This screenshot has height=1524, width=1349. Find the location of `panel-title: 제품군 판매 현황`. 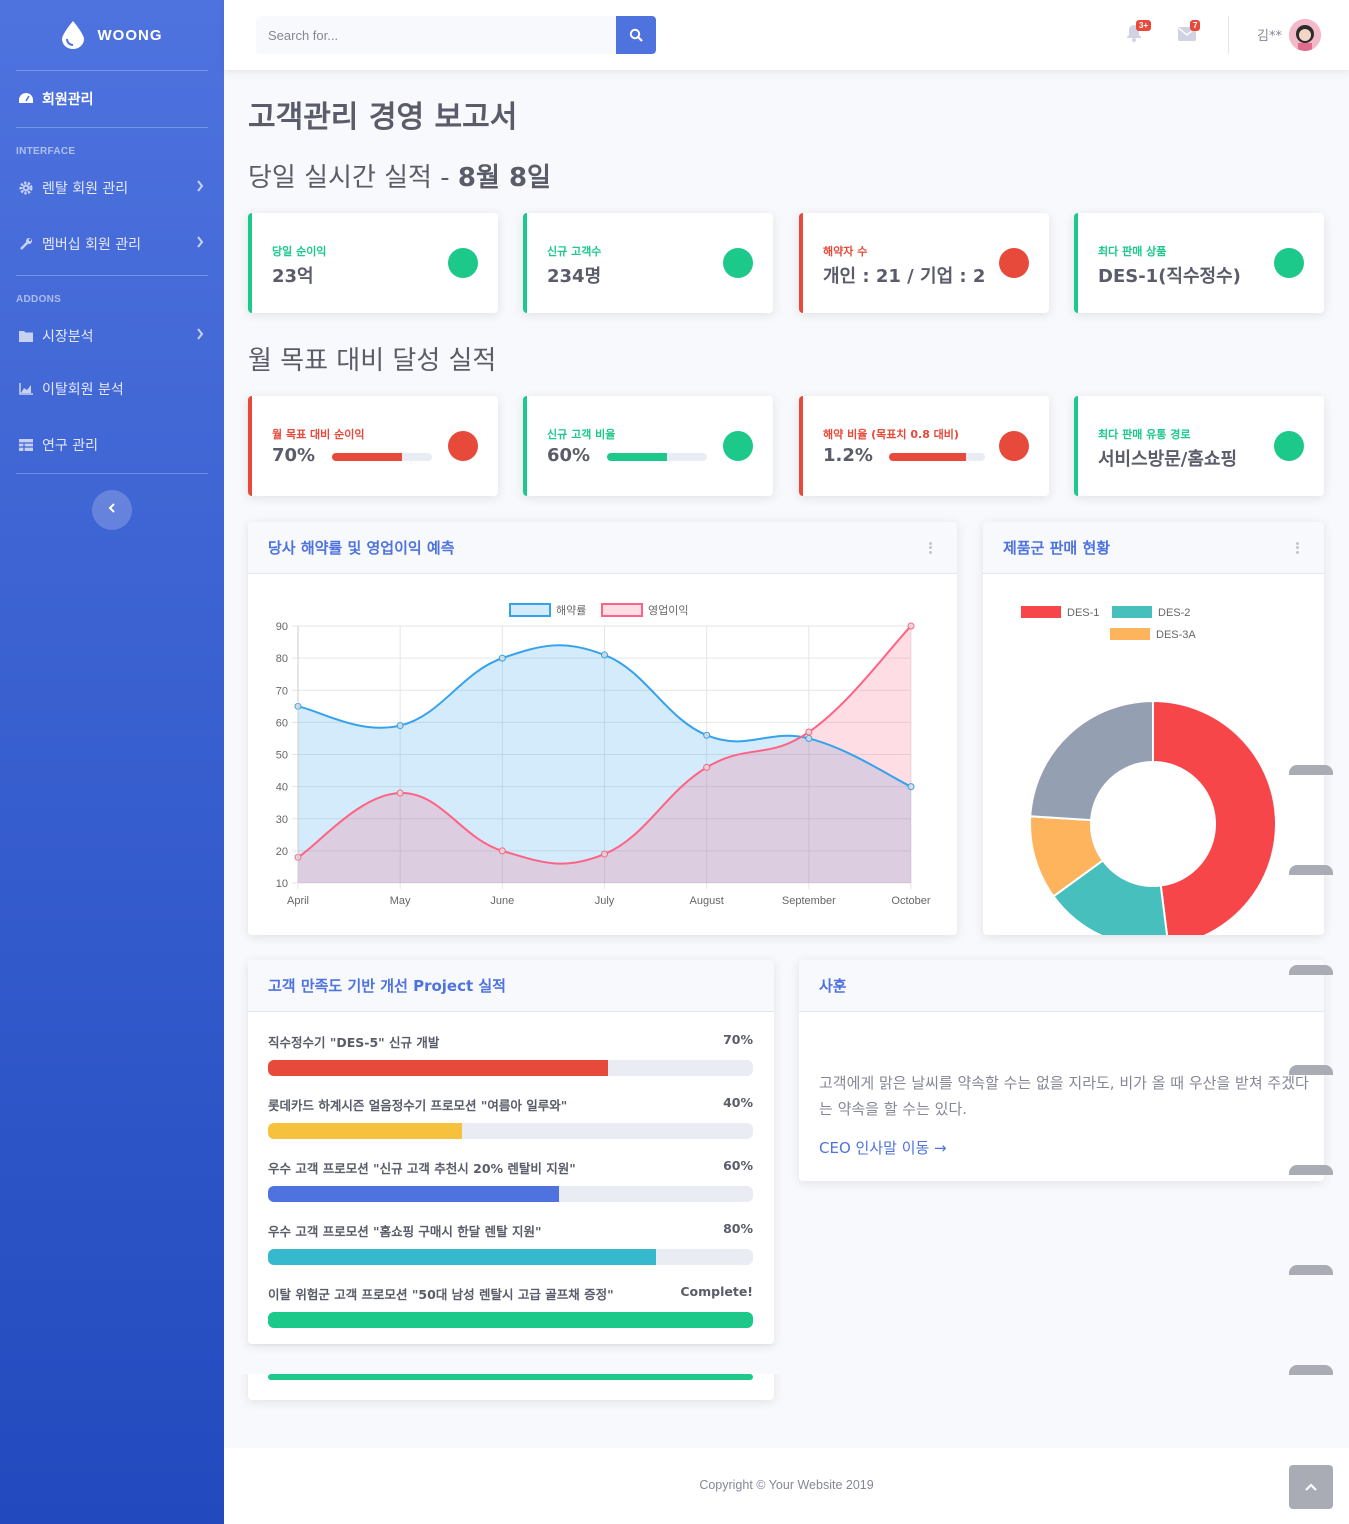

panel-title: 제품군 판매 현황 is located at coordinates (1057, 548).